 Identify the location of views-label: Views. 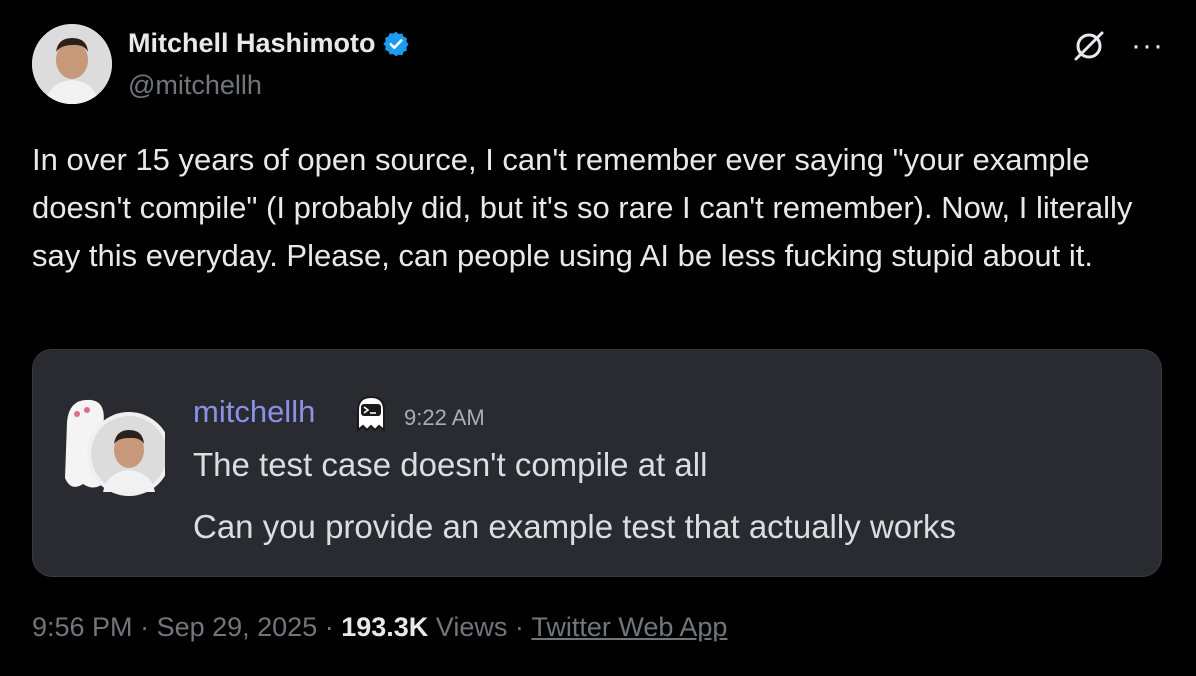
(468, 627).